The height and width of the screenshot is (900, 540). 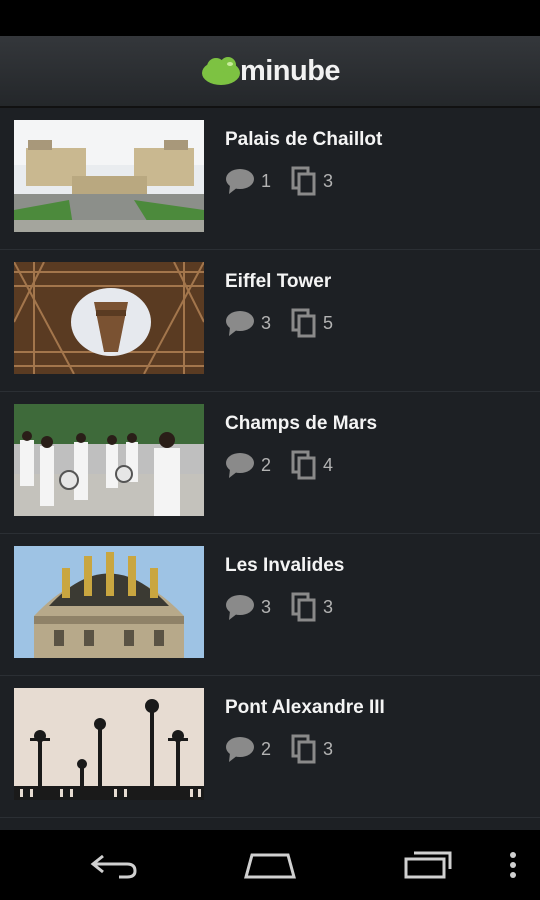 I want to click on app-name: minube, so click(x=290, y=70).